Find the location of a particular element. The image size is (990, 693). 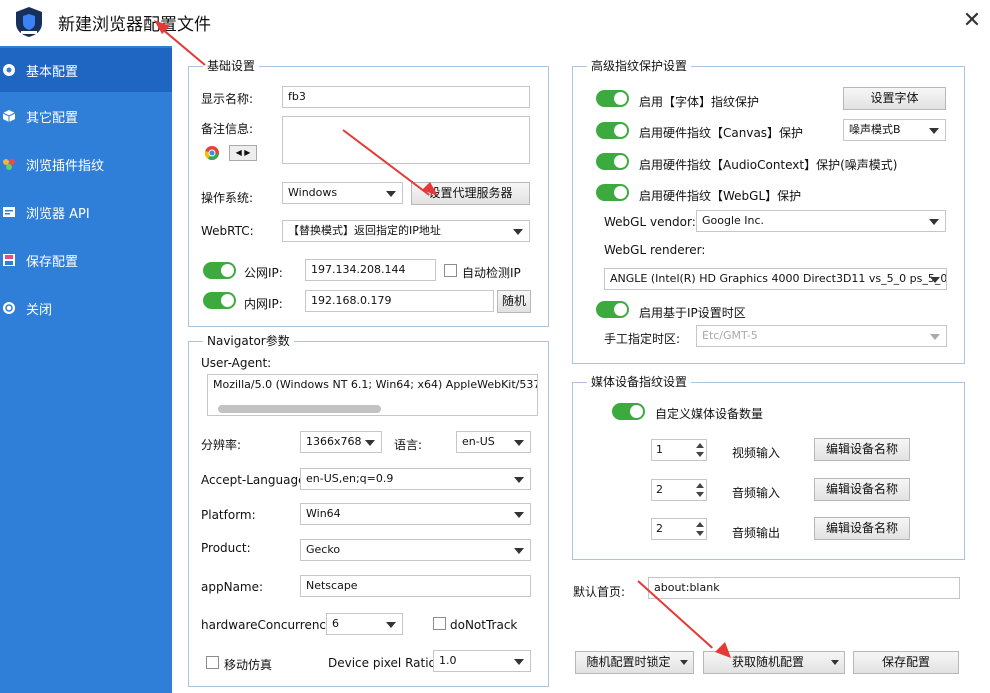

timezone-label: 手工指定时区: is located at coordinates (642, 339).